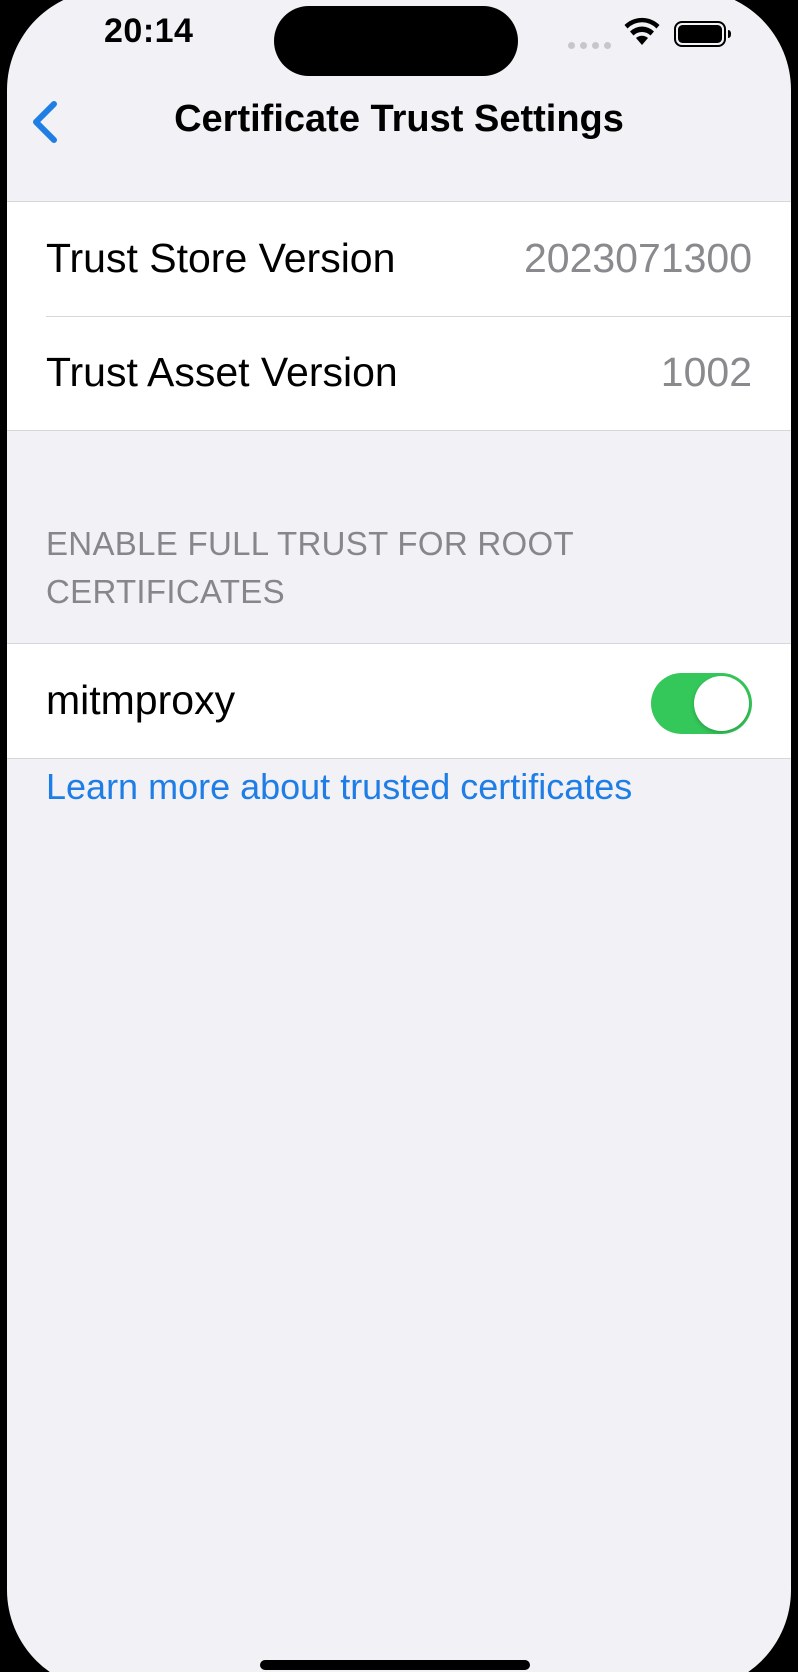 This screenshot has height=1672, width=798. I want to click on certificate-row-mitmproxy: mitmproxy, so click(399, 701).